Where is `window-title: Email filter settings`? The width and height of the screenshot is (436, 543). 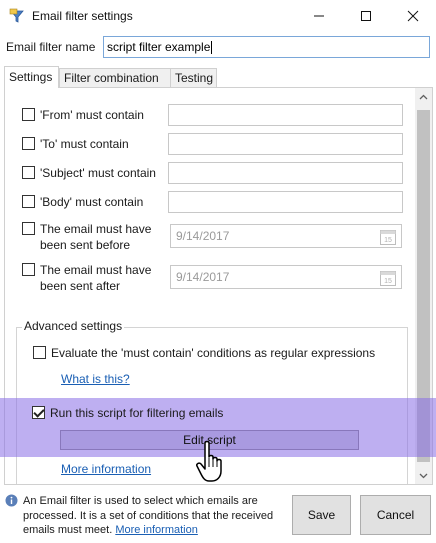
window-title: Email filter settings is located at coordinates (82, 16).